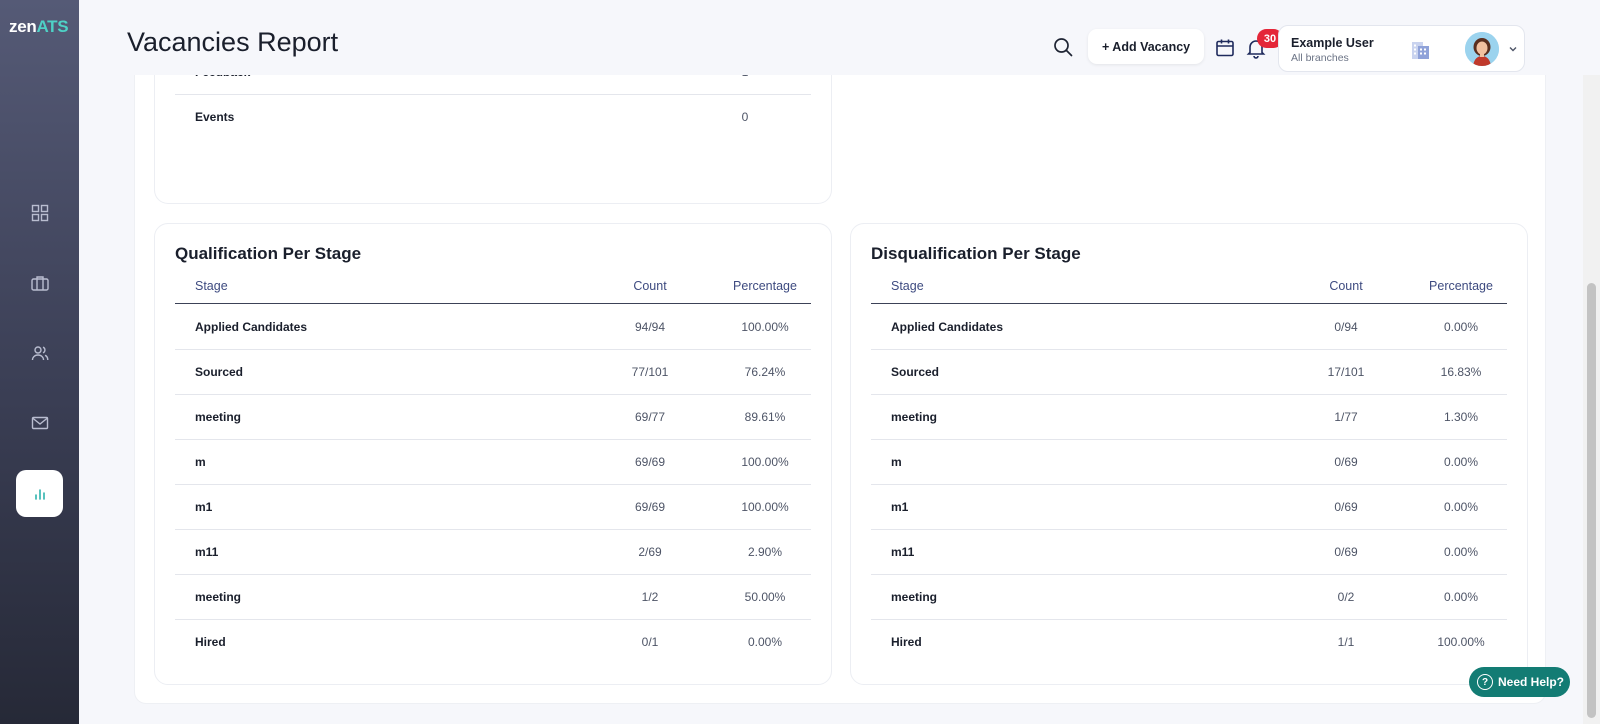  I want to click on avatar, so click(1482, 49).